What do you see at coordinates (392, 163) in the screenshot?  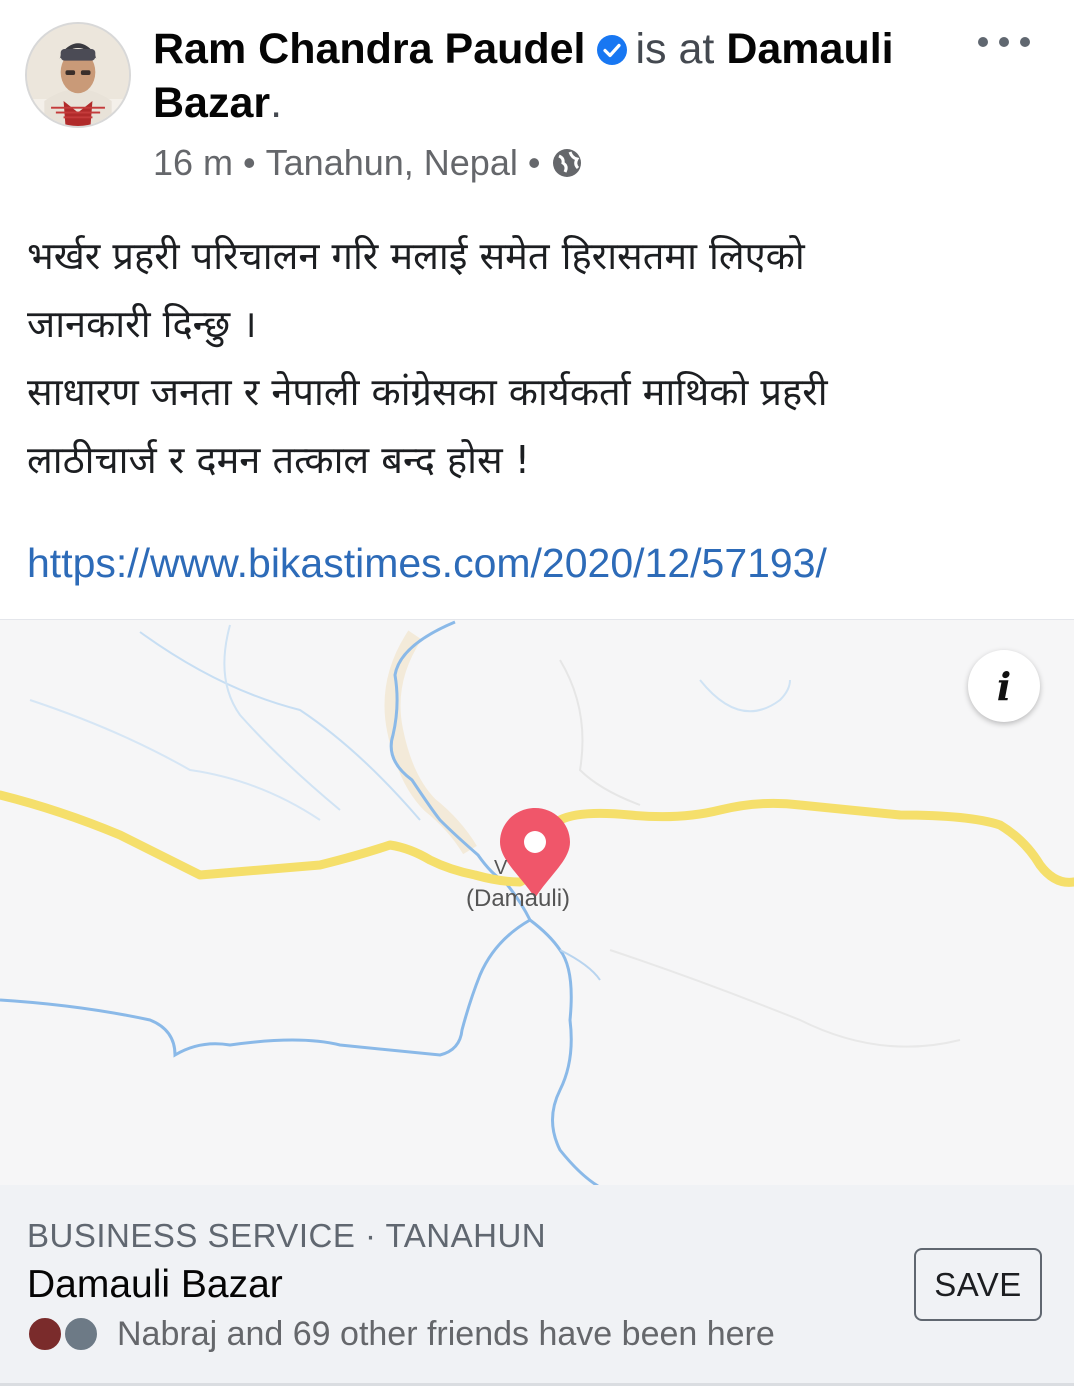 I see `post-location: Tanahun, Nepal` at bounding box center [392, 163].